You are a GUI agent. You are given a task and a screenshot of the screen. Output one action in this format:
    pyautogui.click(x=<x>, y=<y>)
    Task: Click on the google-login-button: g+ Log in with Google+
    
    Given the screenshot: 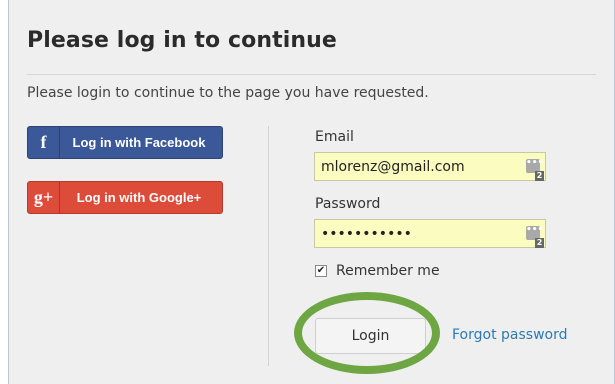 What is the action you would take?
    pyautogui.click(x=125, y=197)
    